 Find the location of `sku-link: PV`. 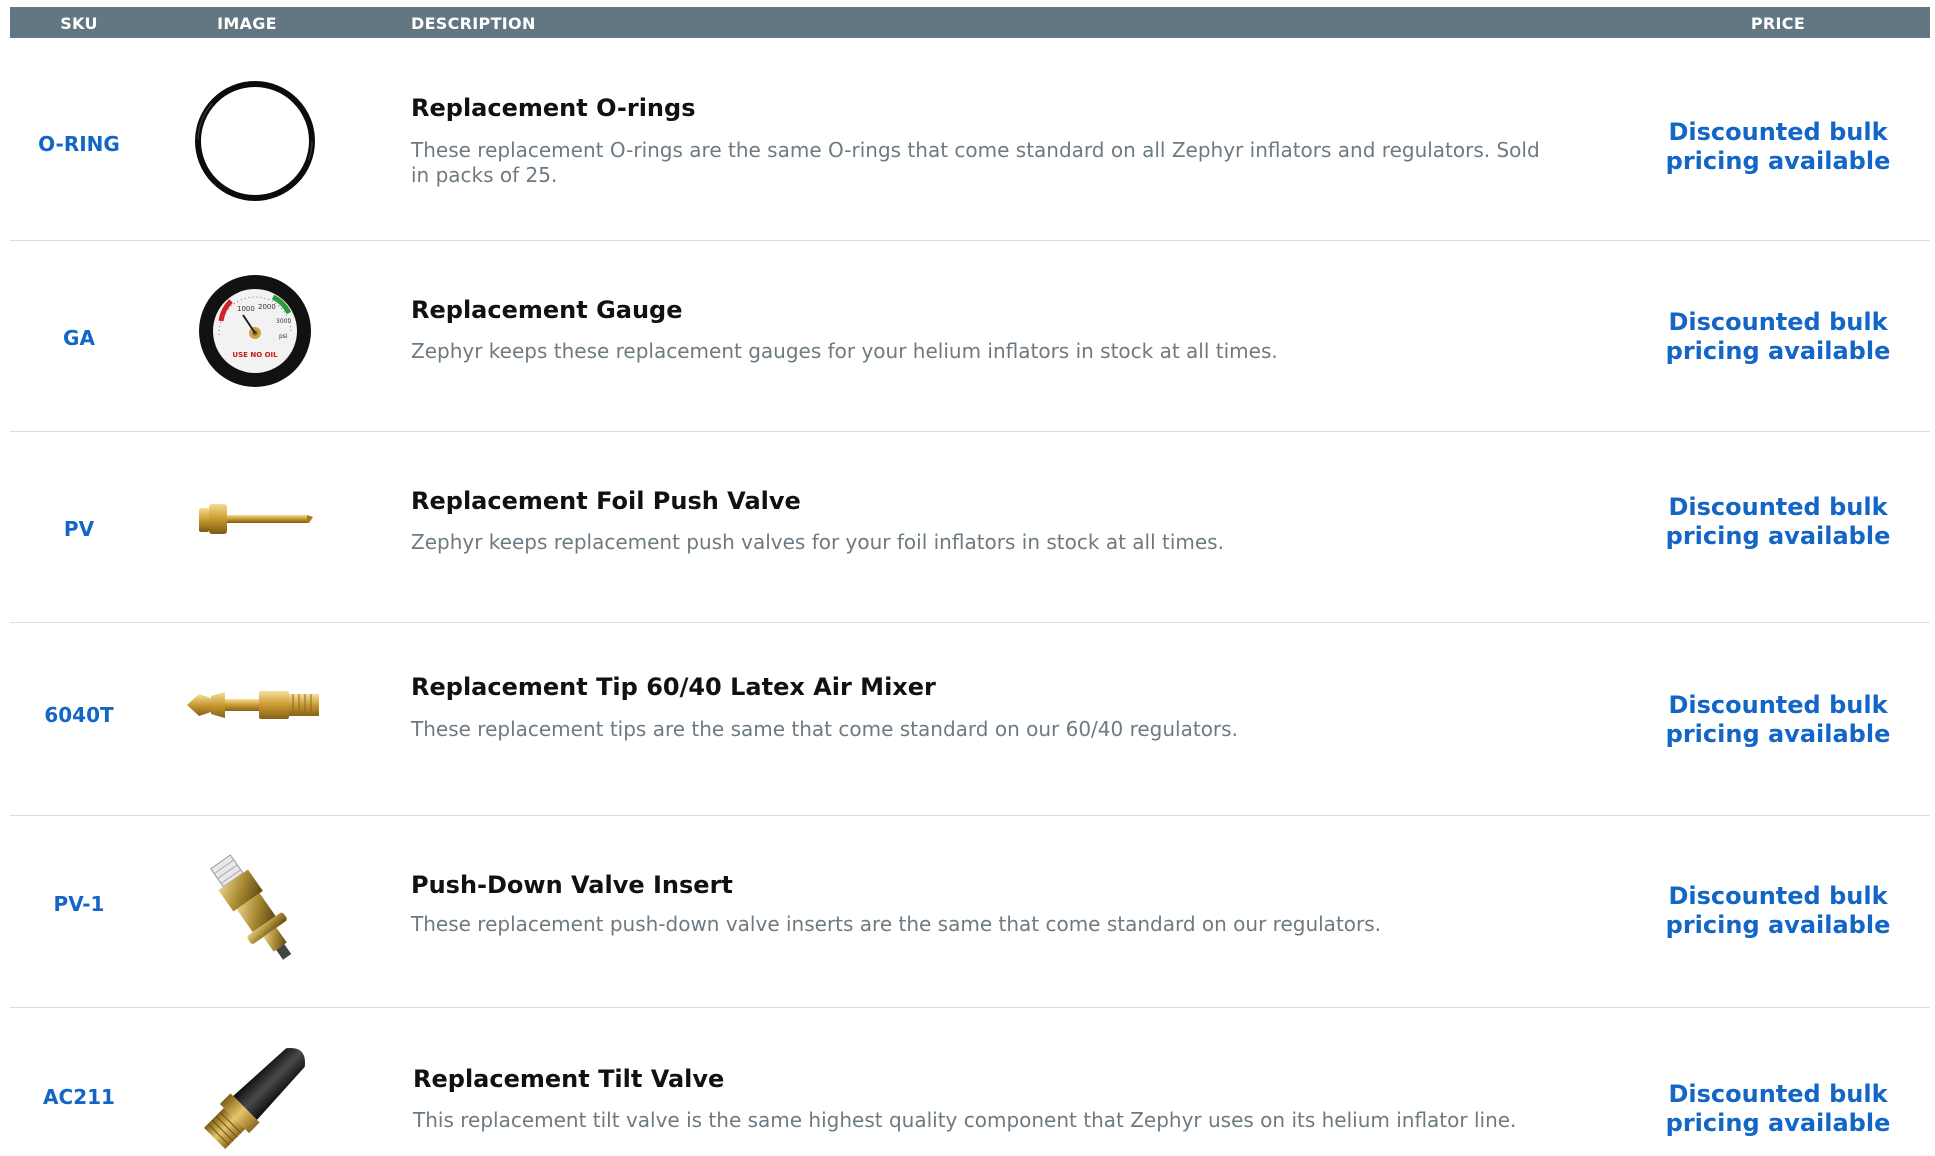

sku-link: PV is located at coordinates (79, 529).